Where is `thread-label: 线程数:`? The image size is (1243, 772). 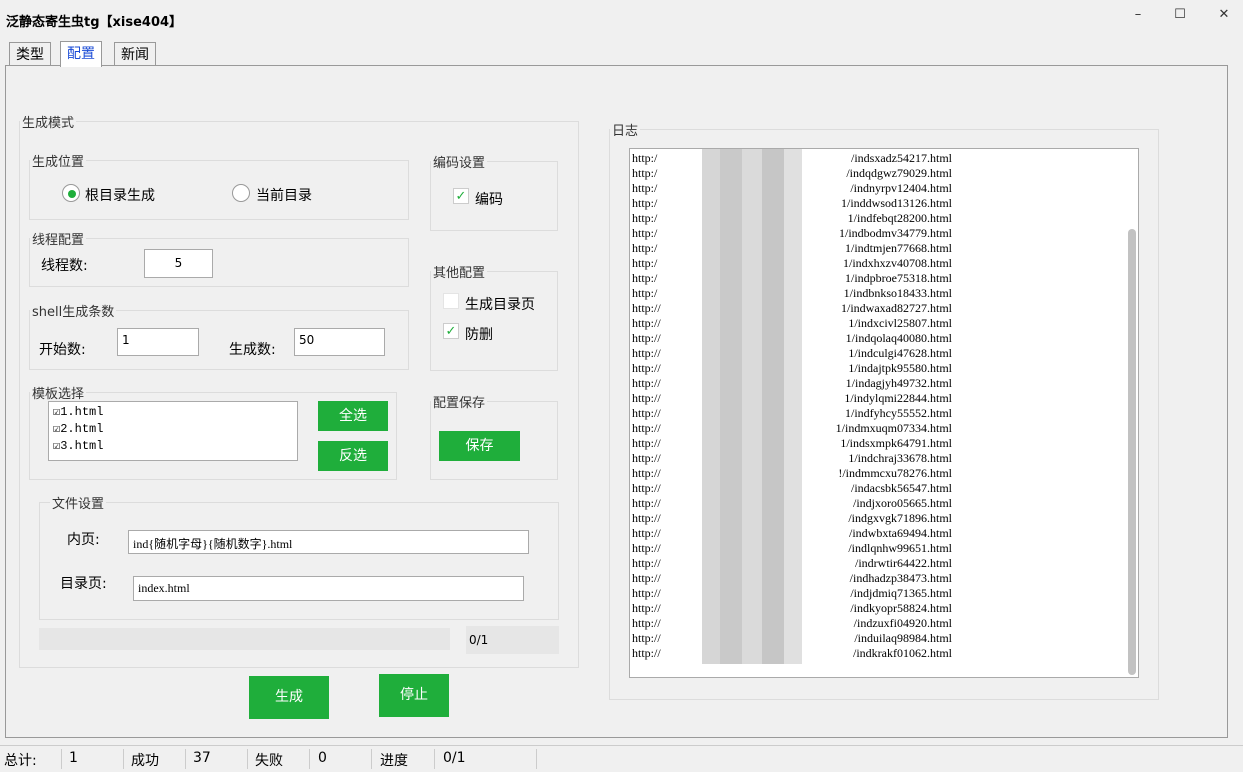 thread-label: 线程数: is located at coordinates (64, 266).